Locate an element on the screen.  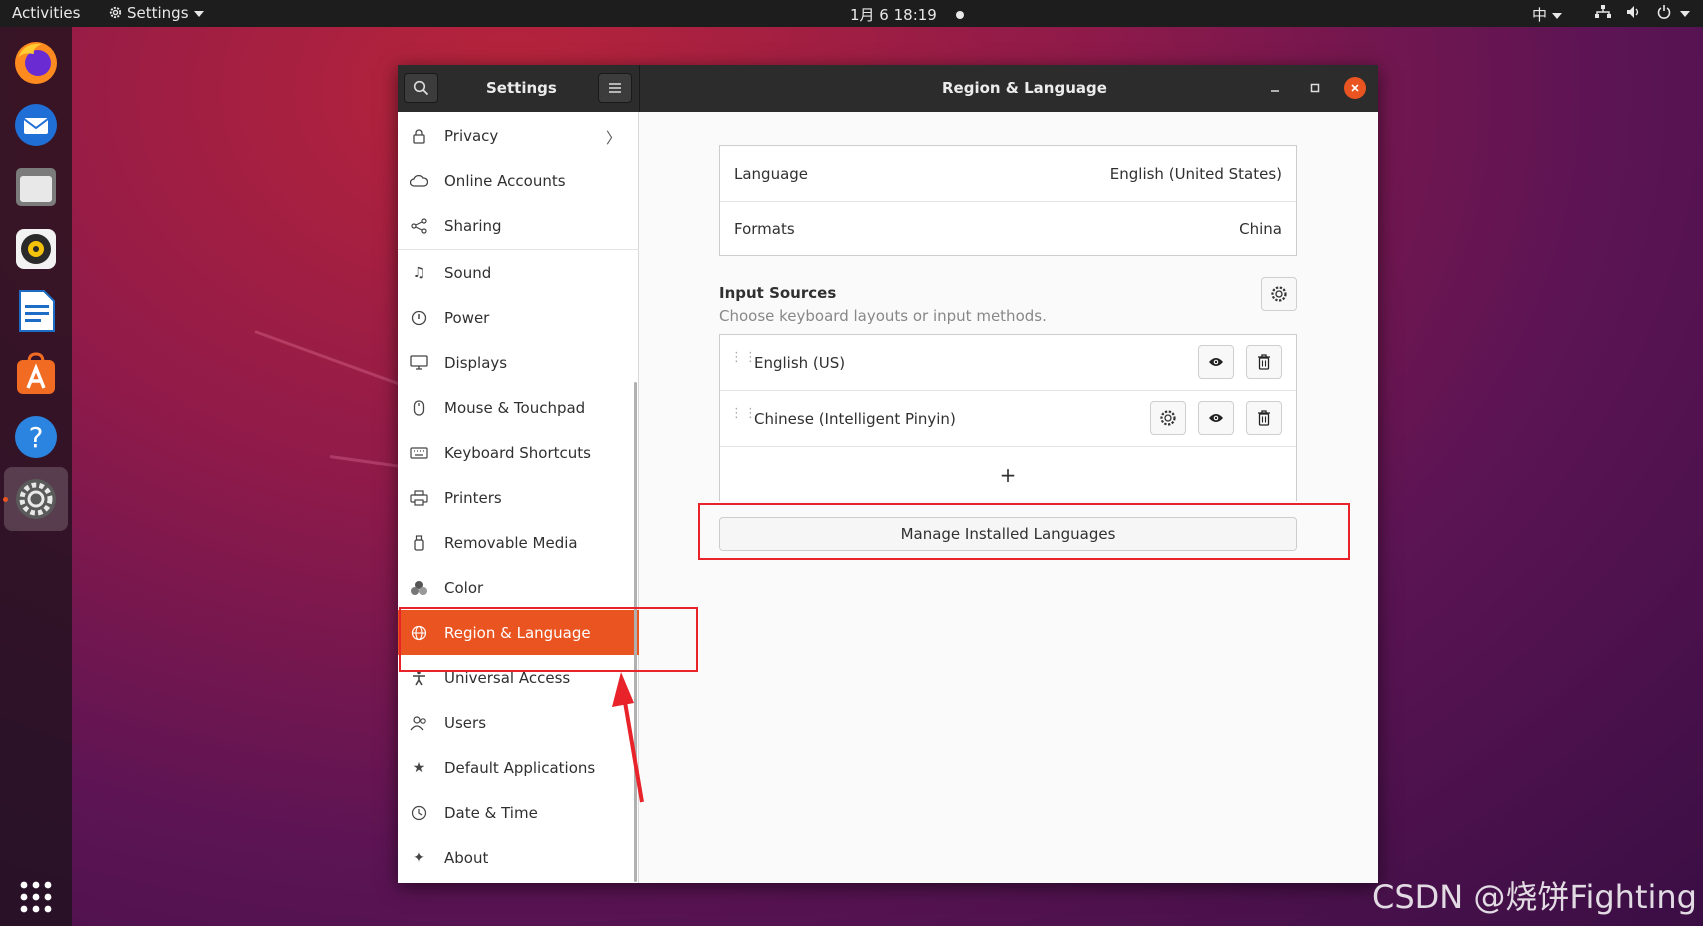
music-note-icon: ♫ is located at coordinates (419, 272).